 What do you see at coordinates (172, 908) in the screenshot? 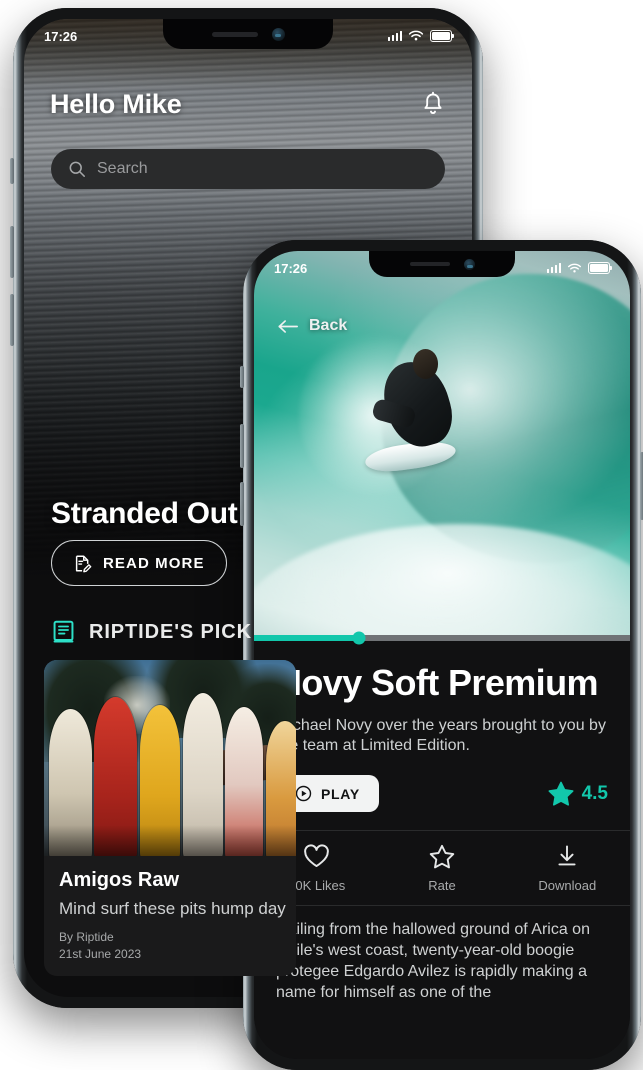
I see `pick-card-description: Mind surf these pits hump day` at bounding box center [172, 908].